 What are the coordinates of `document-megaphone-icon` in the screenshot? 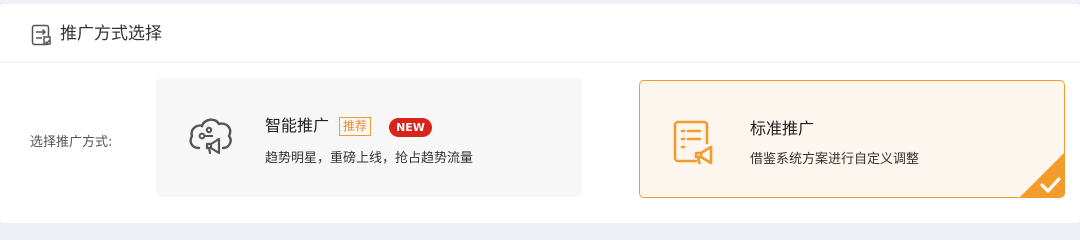 It's located at (693, 142).